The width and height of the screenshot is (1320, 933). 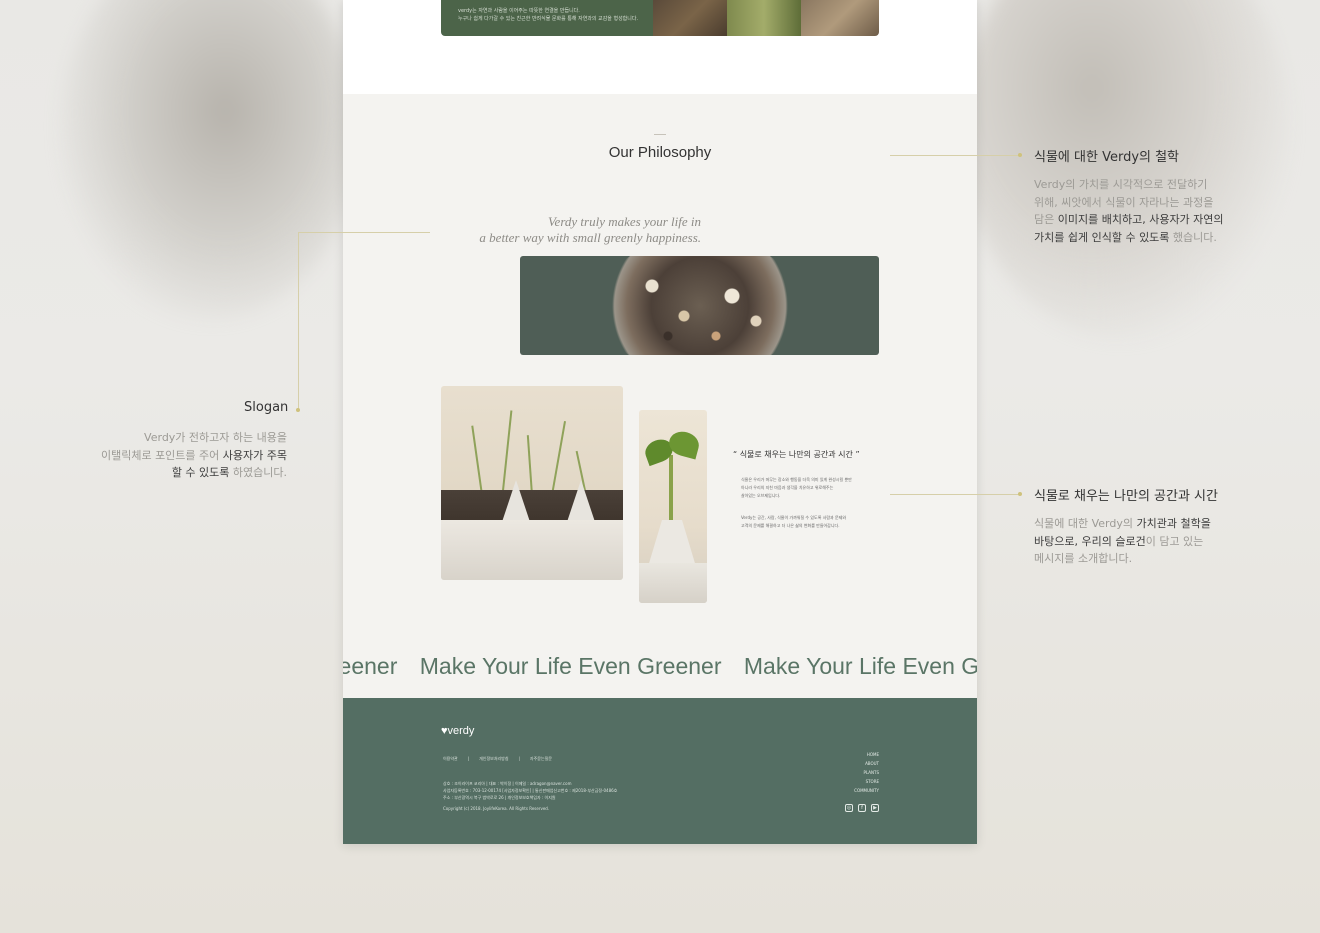 I want to click on annotation-highlight: 바탕으로, 우리의 슬로건, so click(x=1090, y=541).